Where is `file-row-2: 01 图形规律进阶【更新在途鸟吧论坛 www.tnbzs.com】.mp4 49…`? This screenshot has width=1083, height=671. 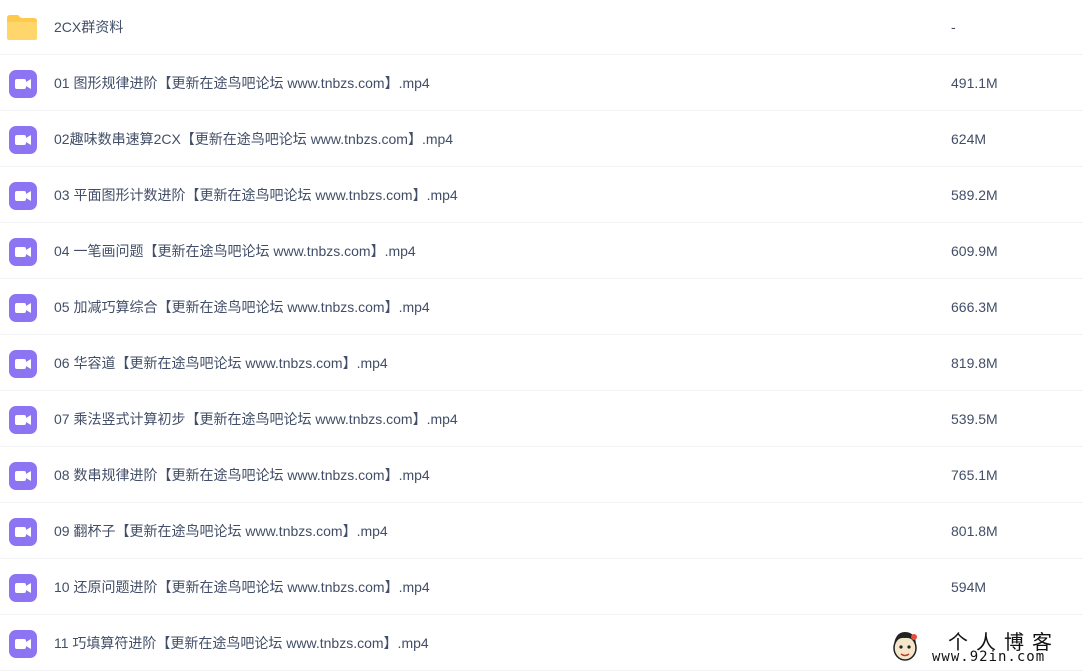 file-row-2: 01 图形规律进阶【更新在途鸟吧论坛 www.tnbzs.com】.mp4 49… is located at coordinates (541, 83).